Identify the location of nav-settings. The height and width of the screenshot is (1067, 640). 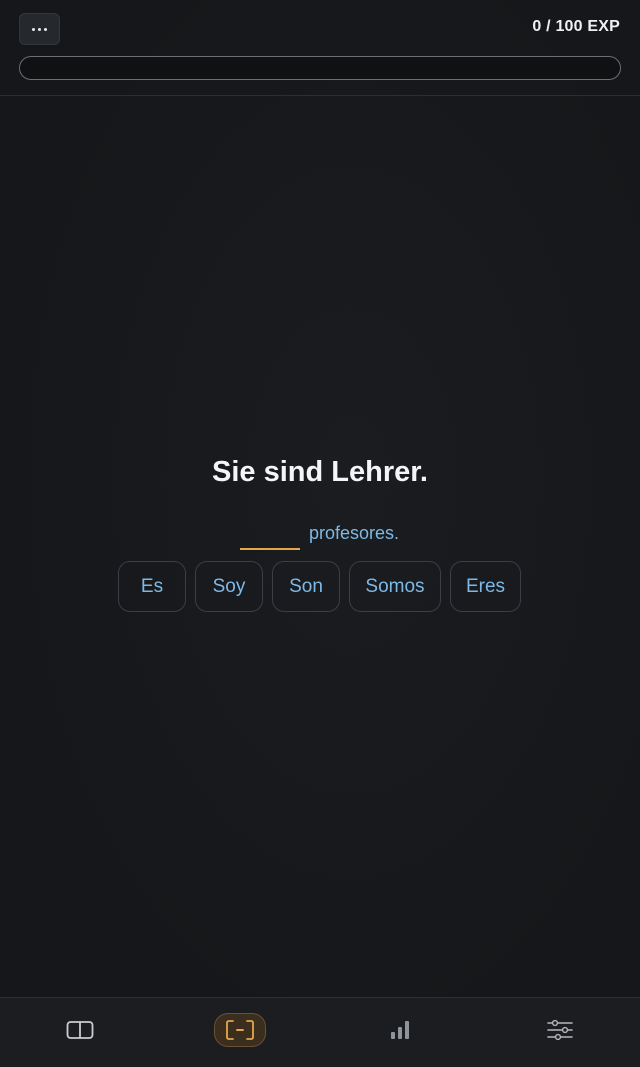
(560, 1030).